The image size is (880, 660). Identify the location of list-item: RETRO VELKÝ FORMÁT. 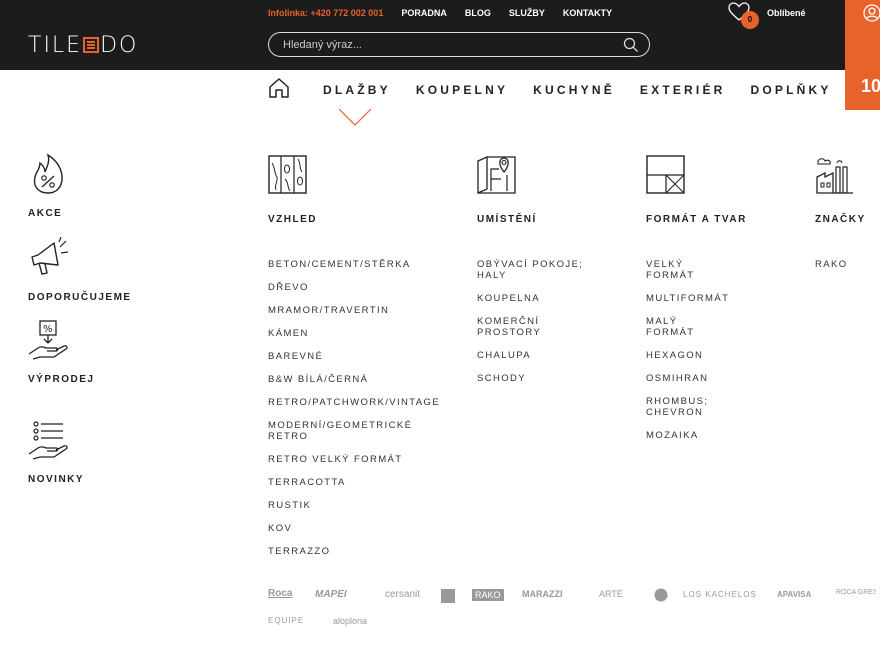
(354, 459).